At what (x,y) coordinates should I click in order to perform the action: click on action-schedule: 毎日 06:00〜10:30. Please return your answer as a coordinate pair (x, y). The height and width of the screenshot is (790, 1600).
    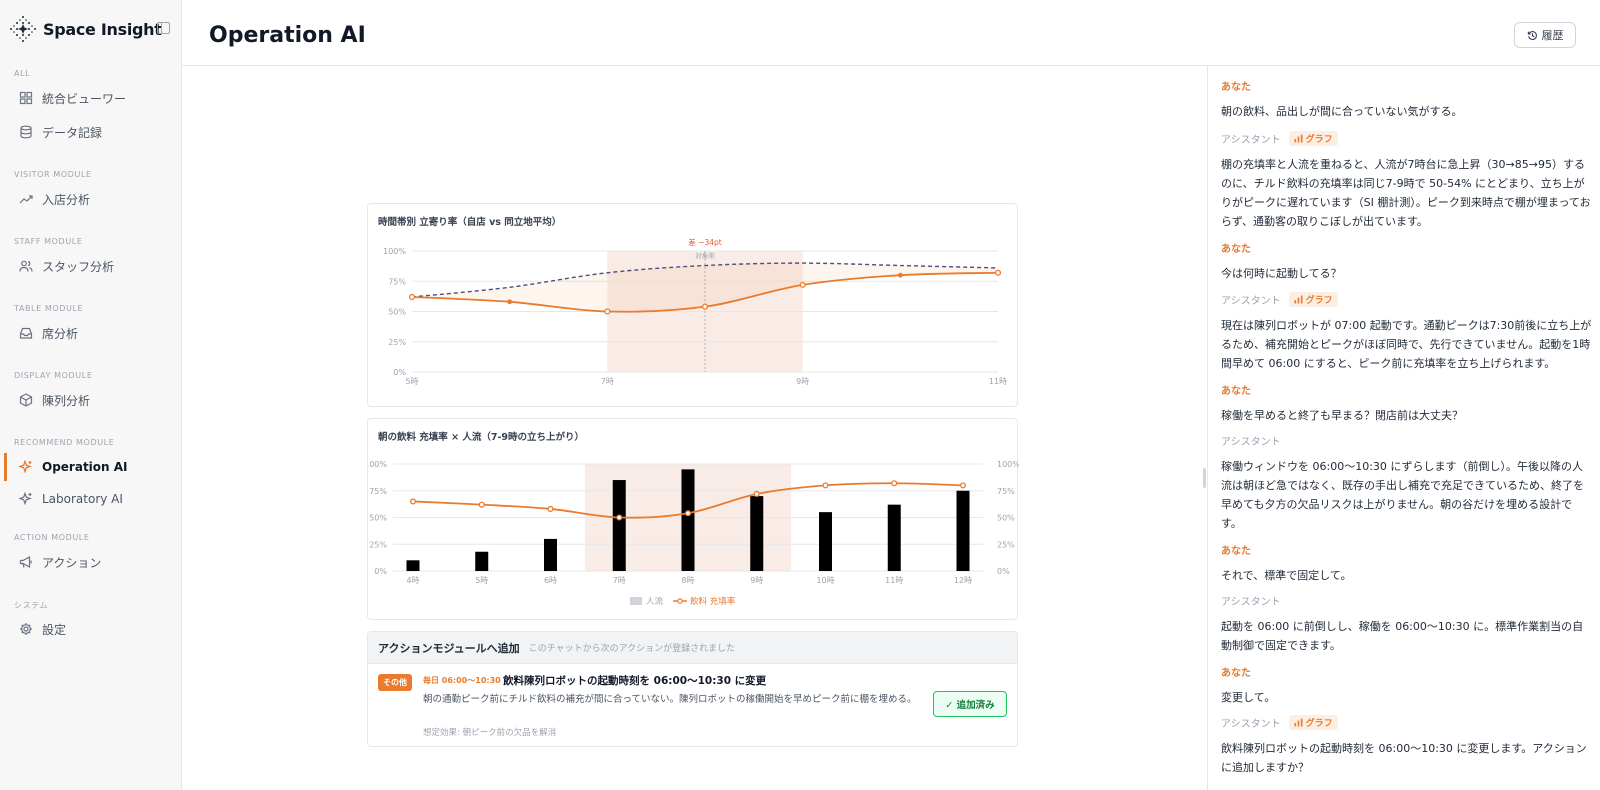
    Looking at the image, I should click on (462, 680).